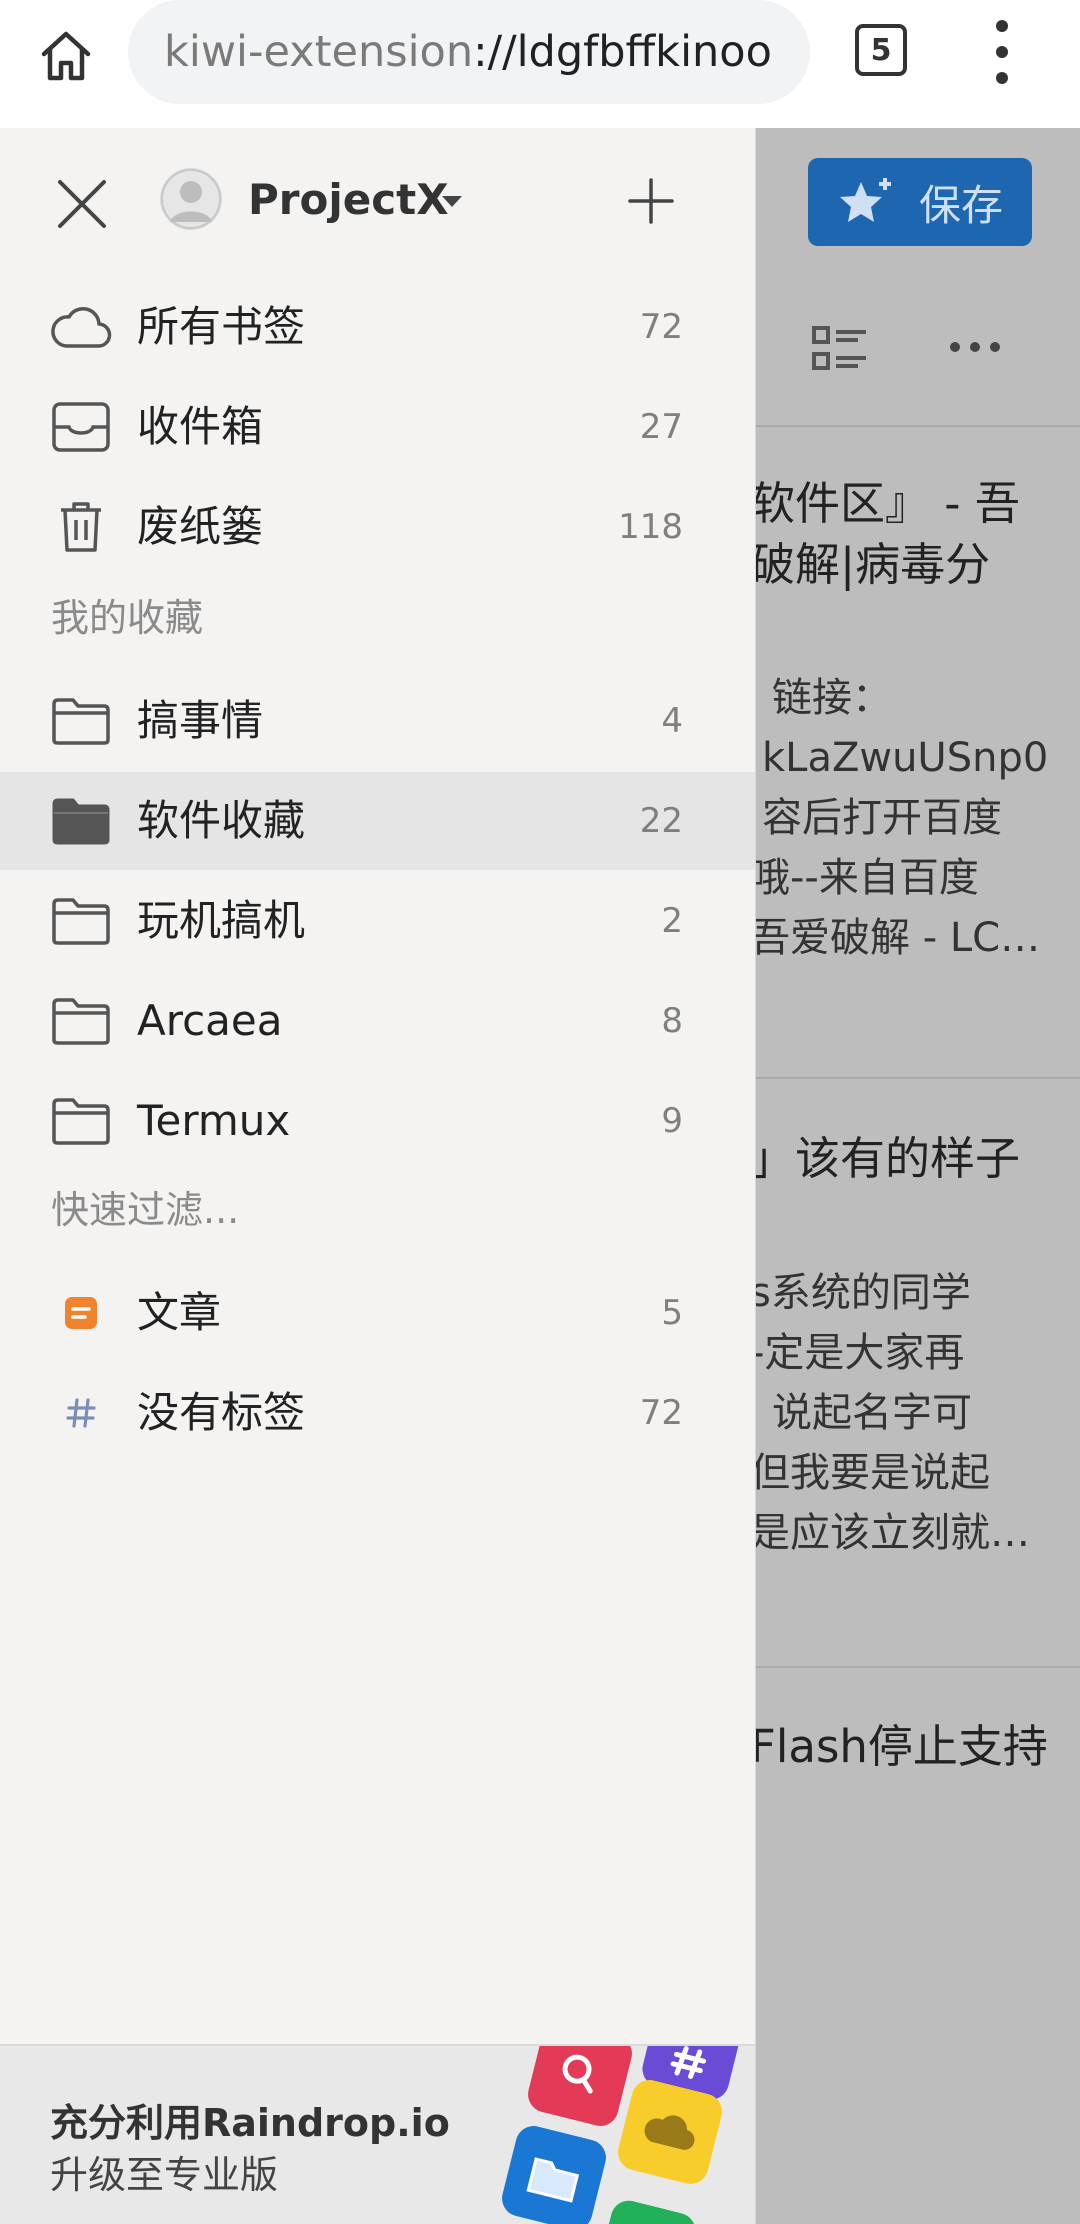 The image size is (1080, 2224). I want to click on search-icon, so click(580, 2088).